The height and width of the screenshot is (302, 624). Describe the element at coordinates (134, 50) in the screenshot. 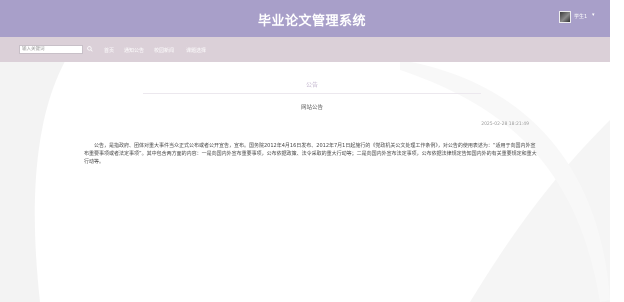

I see `nav-link-notices: 通知公告` at that location.